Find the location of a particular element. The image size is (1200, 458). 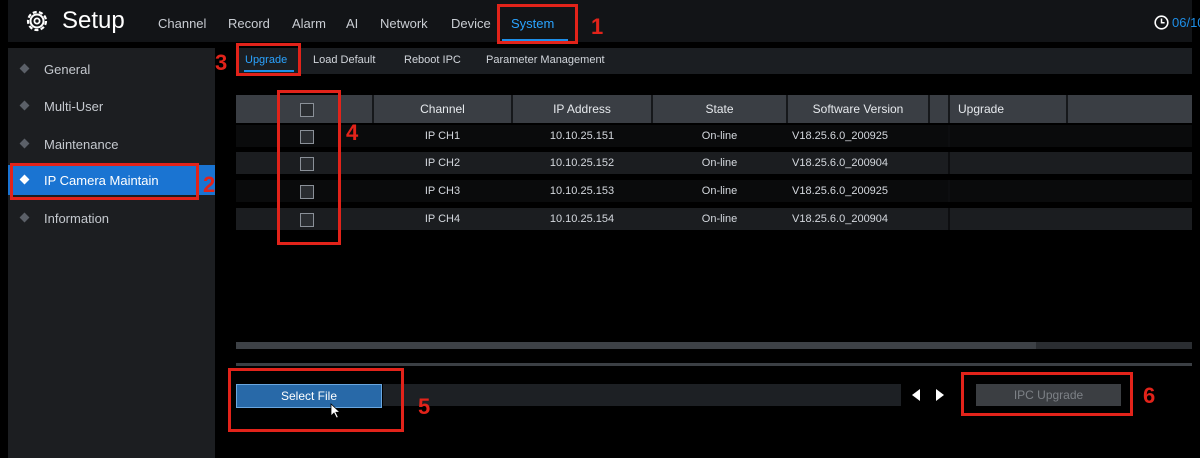

sidebar-item-label: Multi-User is located at coordinates (74, 106).